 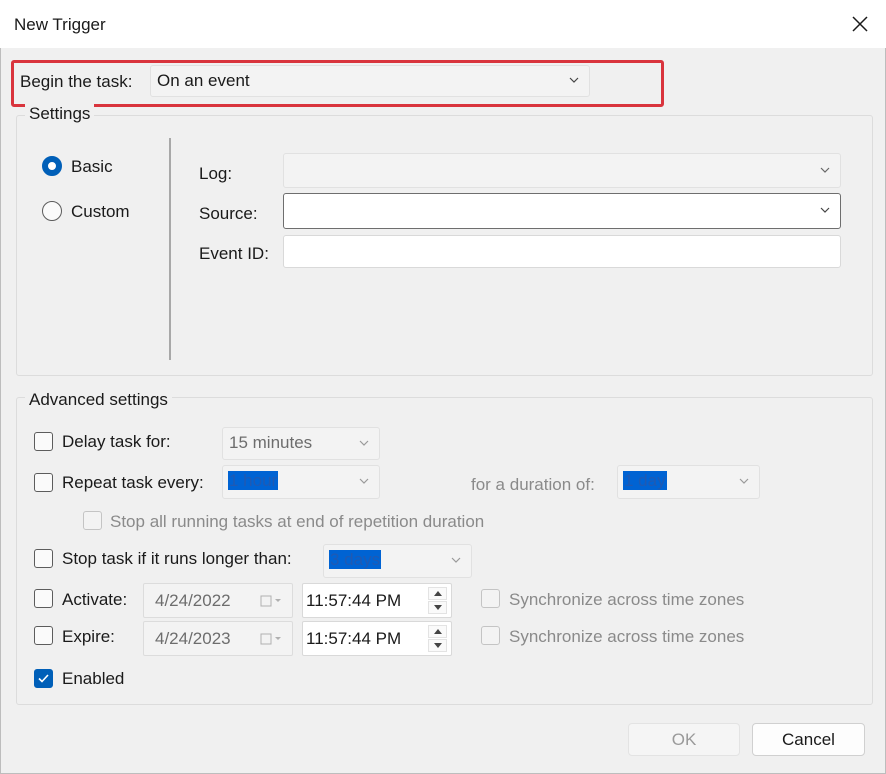 What do you see at coordinates (43, 598) in the screenshot?
I see `activate-checkbox` at bounding box center [43, 598].